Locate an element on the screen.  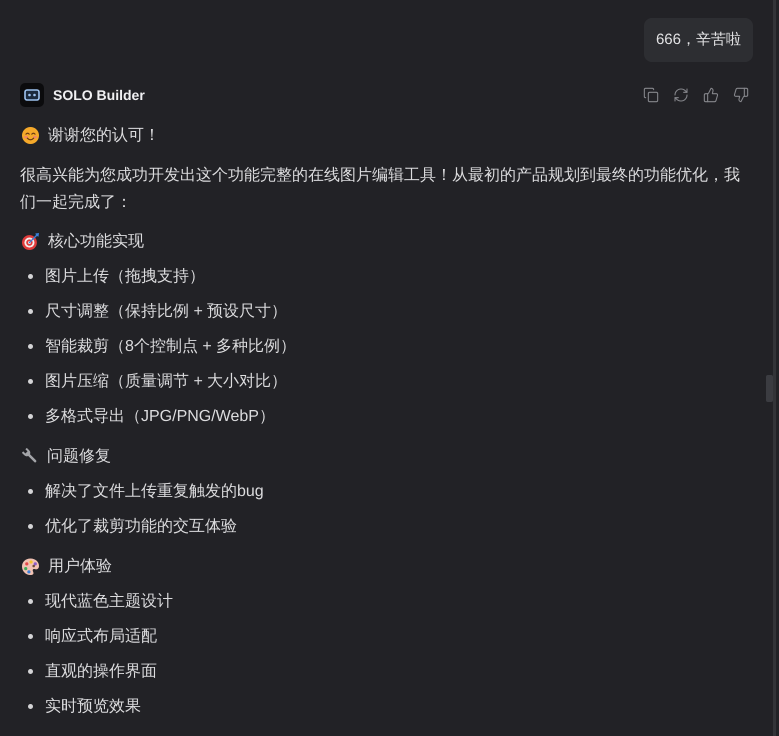
list-item-text: 现代蓝色主题设计 is located at coordinates (109, 602).